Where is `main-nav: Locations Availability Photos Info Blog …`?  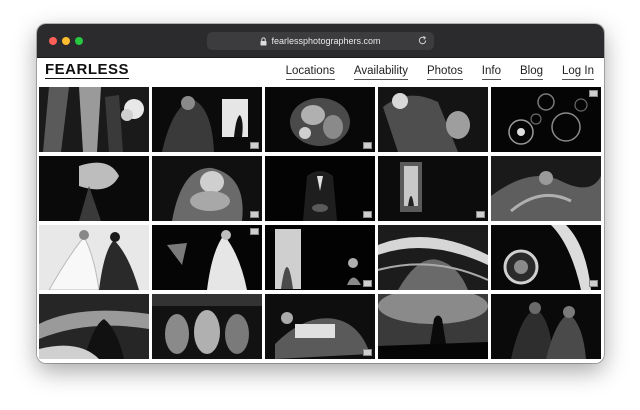 main-nav: Locations Availability Photos Info Blog … is located at coordinates (430, 72).